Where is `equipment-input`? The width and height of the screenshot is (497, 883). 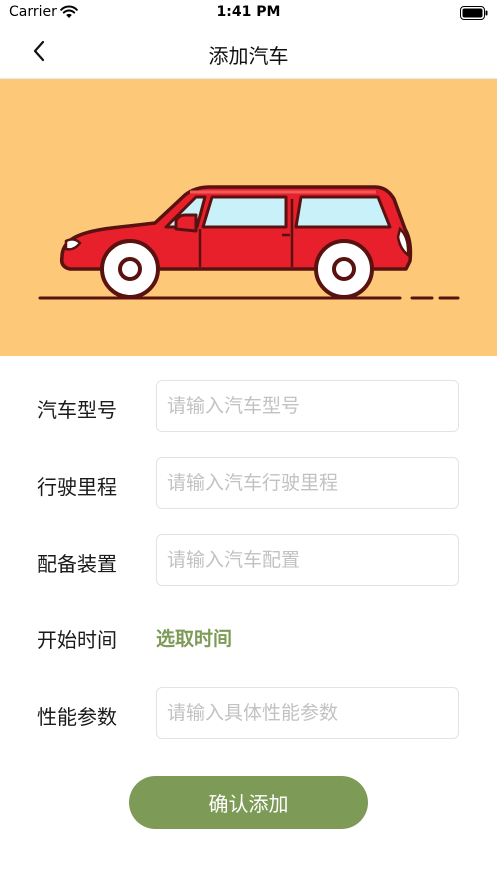 equipment-input is located at coordinates (307, 560).